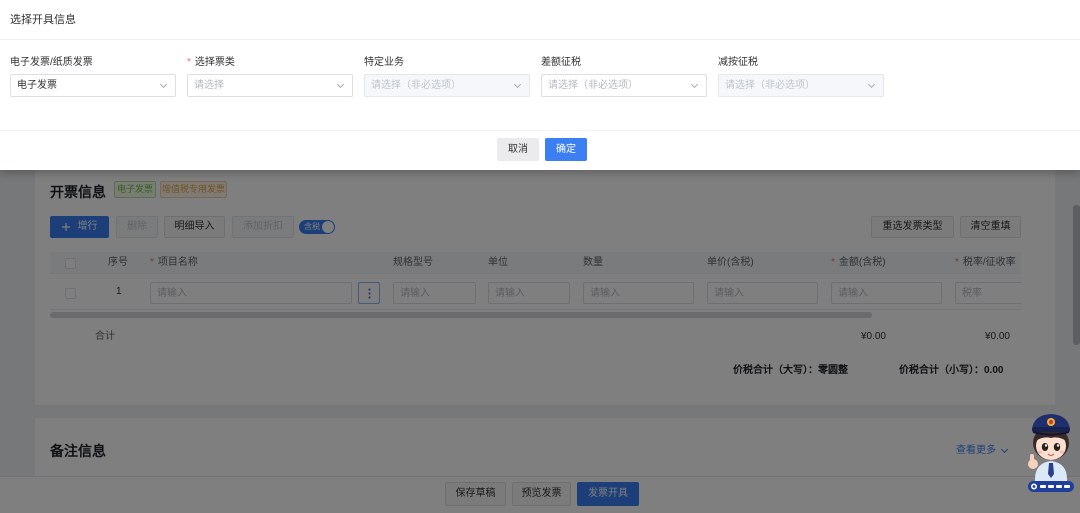  What do you see at coordinates (189, 62) in the screenshot?
I see `required-mark: *` at bounding box center [189, 62].